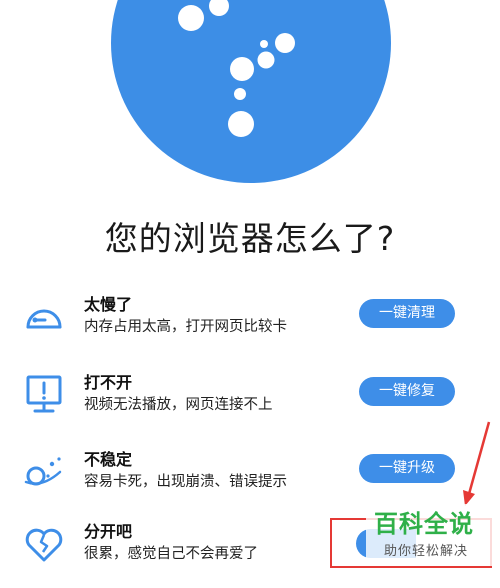 The height and width of the screenshot is (588, 500). What do you see at coordinates (178, 405) in the screenshot?
I see `problem-description: 视频无法播放，网页连接不上` at bounding box center [178, 405].